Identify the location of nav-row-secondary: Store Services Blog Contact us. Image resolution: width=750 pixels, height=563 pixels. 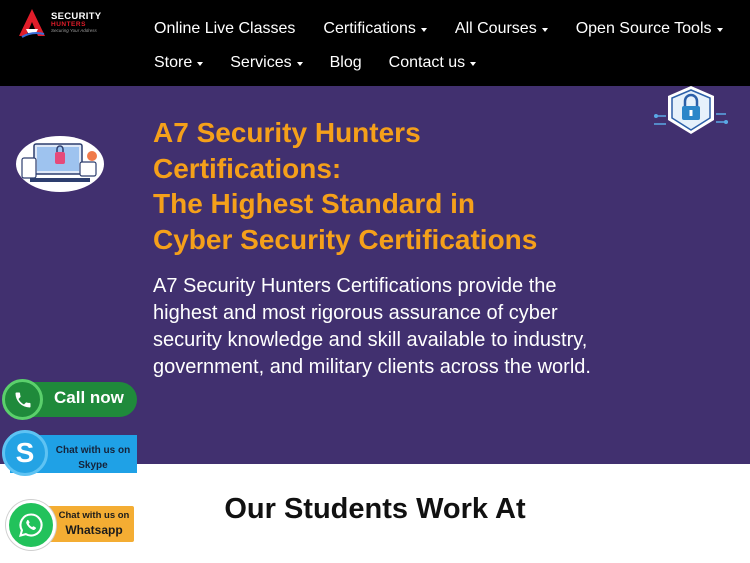
(328, 63).